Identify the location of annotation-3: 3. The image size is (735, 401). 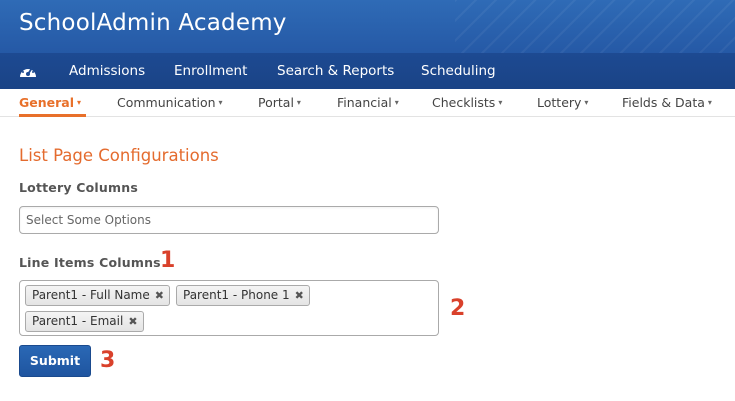
(108, 360).